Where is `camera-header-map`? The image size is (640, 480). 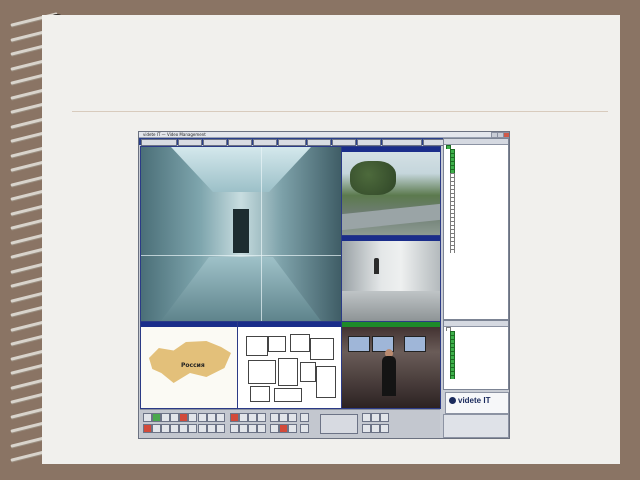 camera-header-map is located at coordinates (189, 324).